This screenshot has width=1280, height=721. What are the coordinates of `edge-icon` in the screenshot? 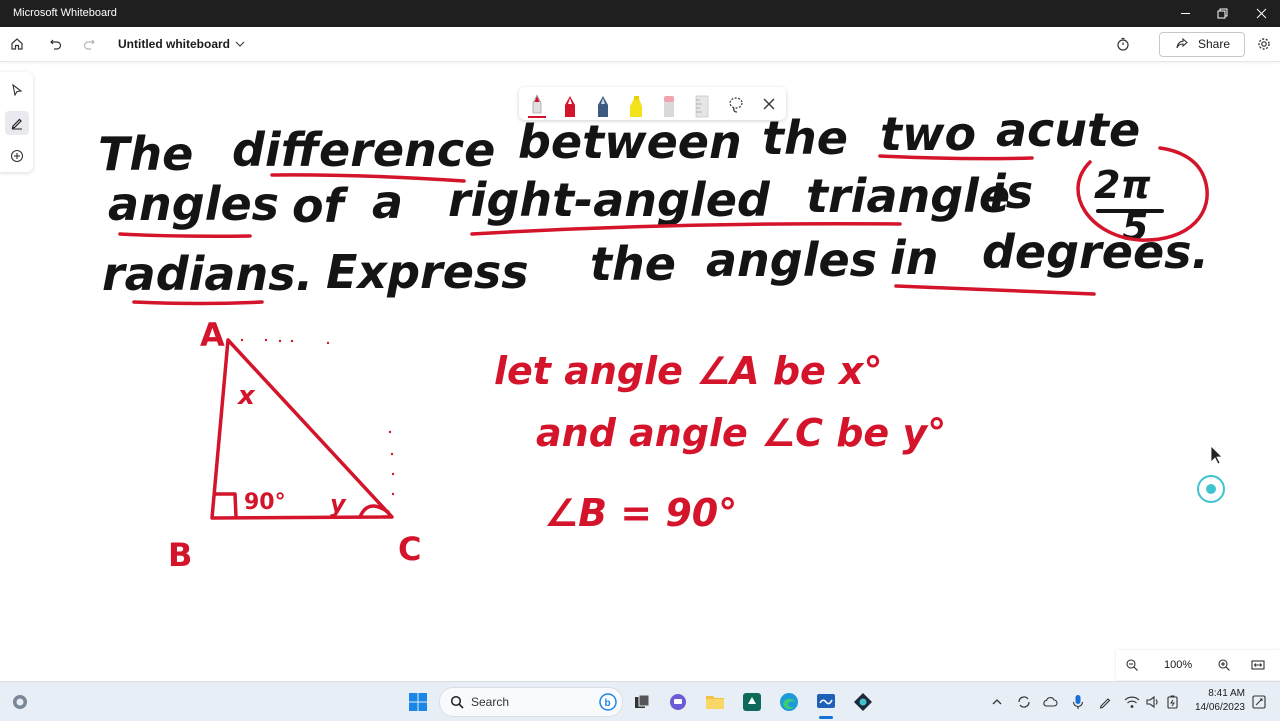 It's located at (789, 702).